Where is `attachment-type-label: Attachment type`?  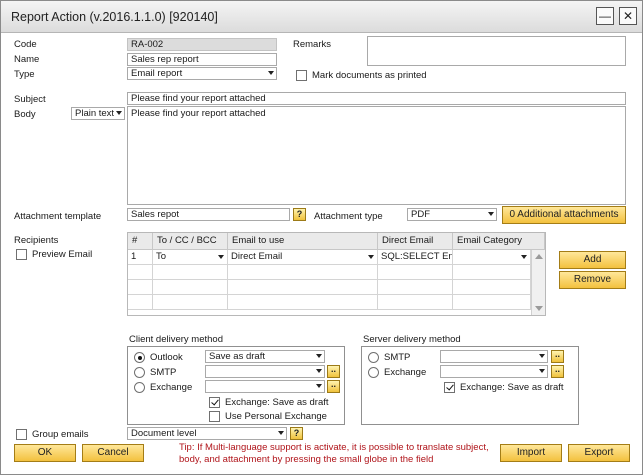
attachment-type-label: Attachment type is located at coordinates (348, 216).